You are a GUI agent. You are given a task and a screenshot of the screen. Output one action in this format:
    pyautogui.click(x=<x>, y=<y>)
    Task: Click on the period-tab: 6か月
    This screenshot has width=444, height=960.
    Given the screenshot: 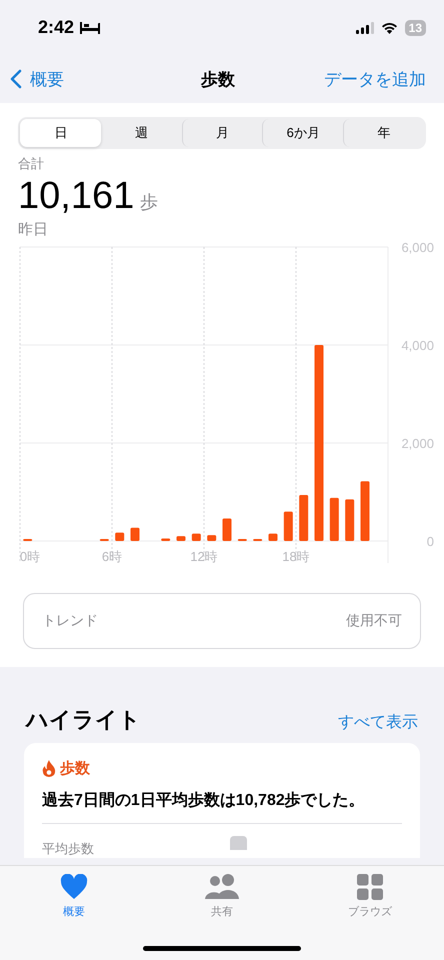 What is the action you would take?
    pyautogui.click(x=303, y=133)
    